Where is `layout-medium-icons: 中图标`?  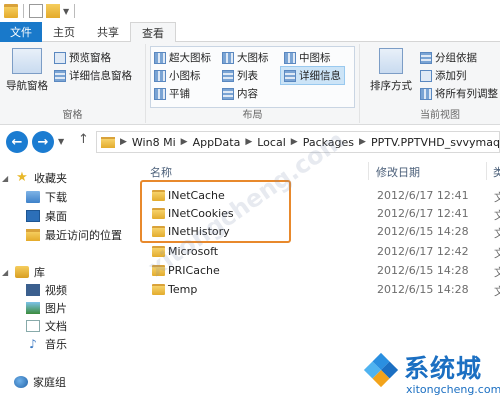 layout-medium-icons: 中图标 is located at coordinates (307, 57).